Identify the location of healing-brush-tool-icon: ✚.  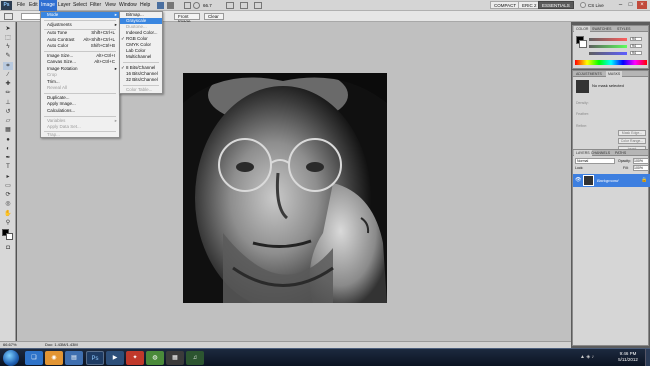
(8, 84).